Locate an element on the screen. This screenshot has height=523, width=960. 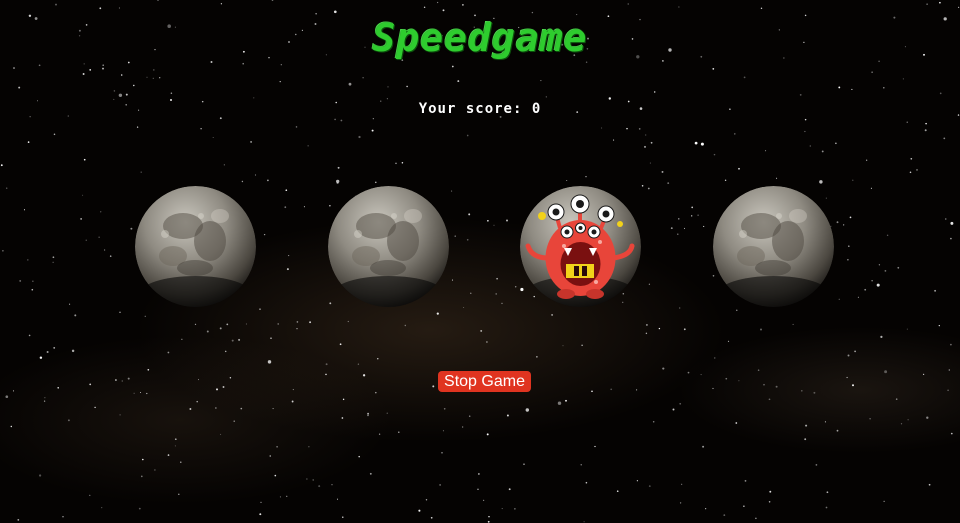
score-value: 0 is located at coordinates (536, 109).